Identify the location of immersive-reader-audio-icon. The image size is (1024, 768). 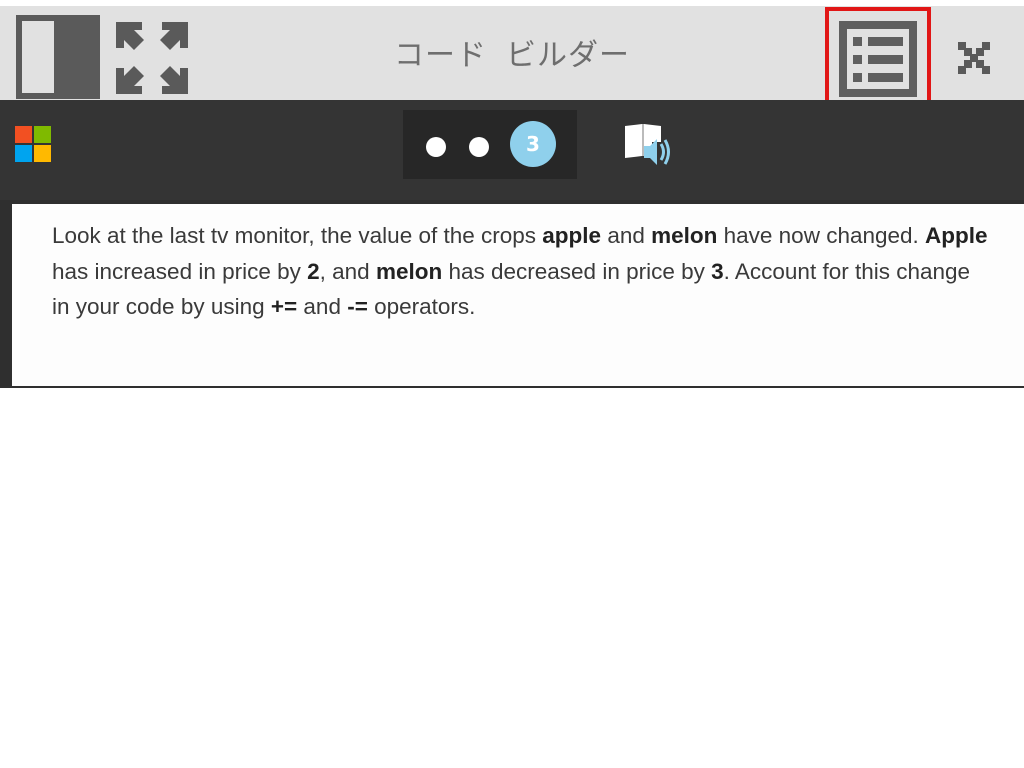
(647, 144).